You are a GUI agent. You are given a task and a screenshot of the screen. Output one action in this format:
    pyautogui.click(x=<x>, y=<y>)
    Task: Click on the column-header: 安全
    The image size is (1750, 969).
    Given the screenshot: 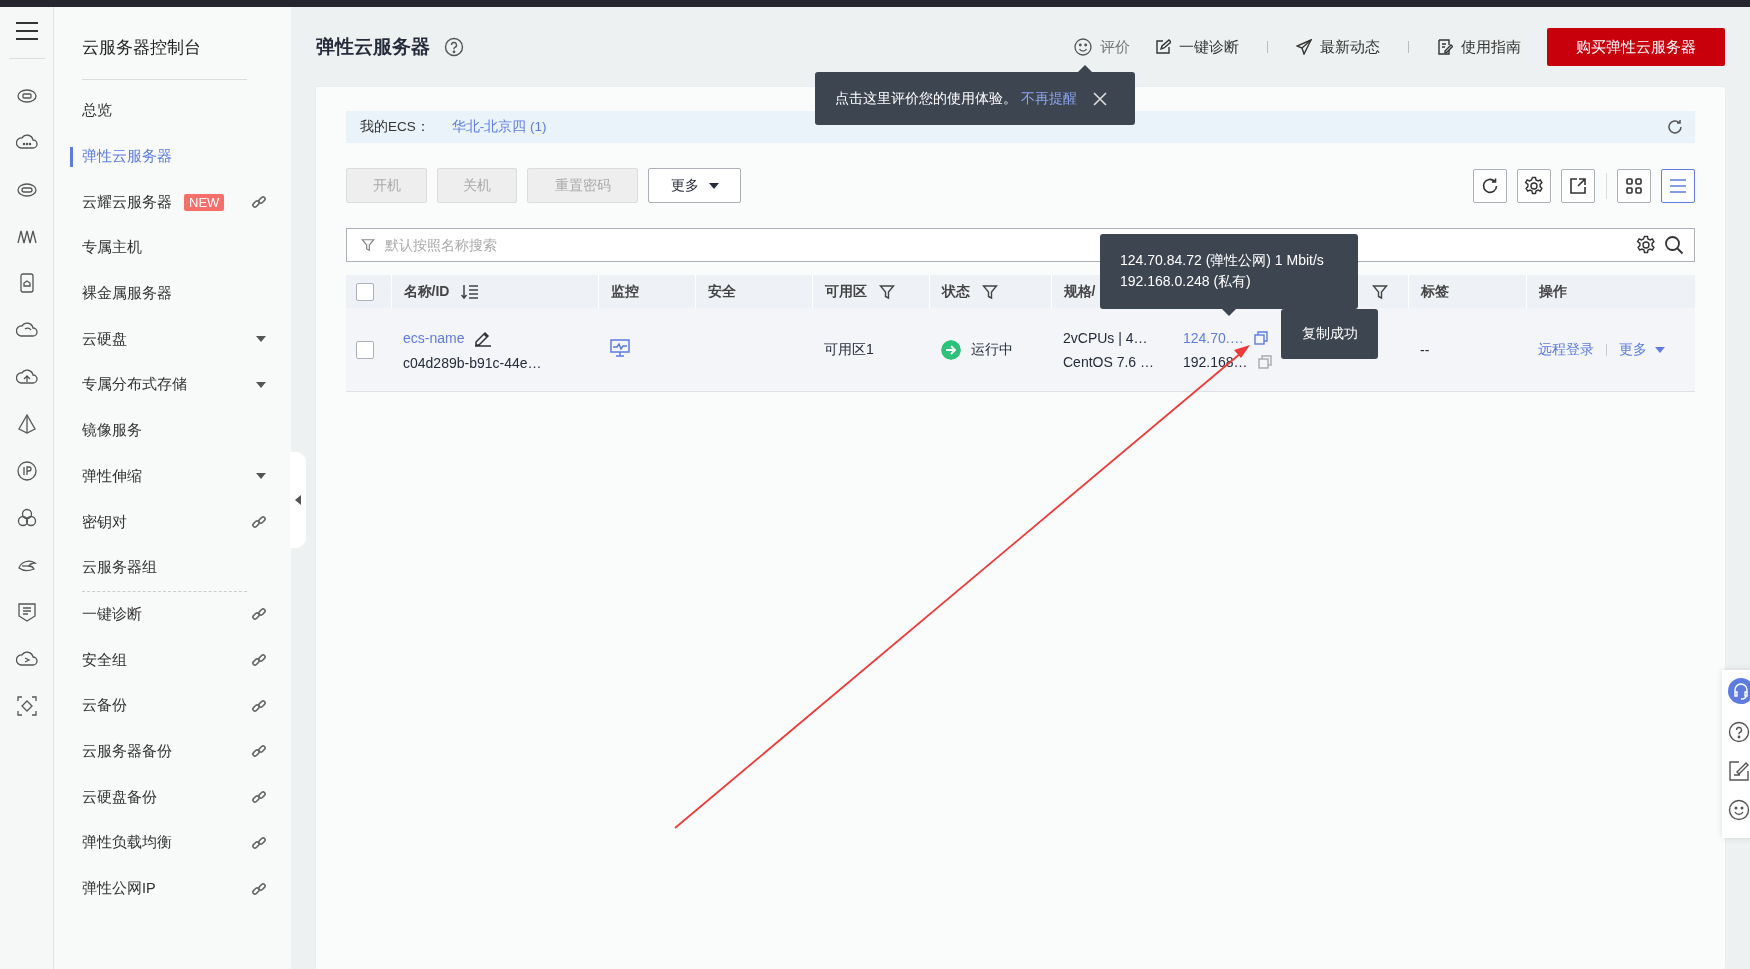 What is the action you would take?
    pyautogui.click(x=721, y=291)
    